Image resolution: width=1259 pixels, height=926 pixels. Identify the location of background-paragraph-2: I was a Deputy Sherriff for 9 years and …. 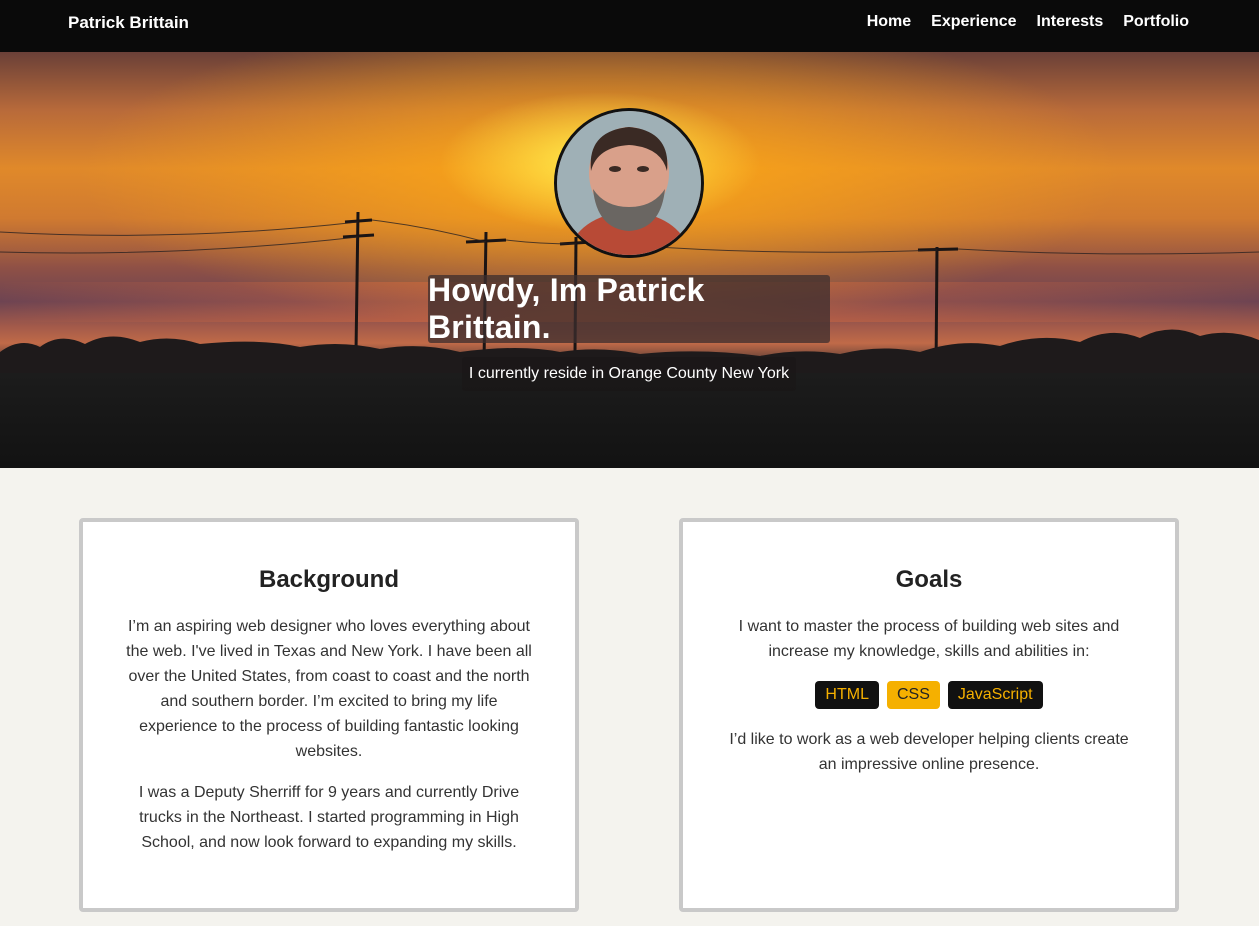
(329, 817).